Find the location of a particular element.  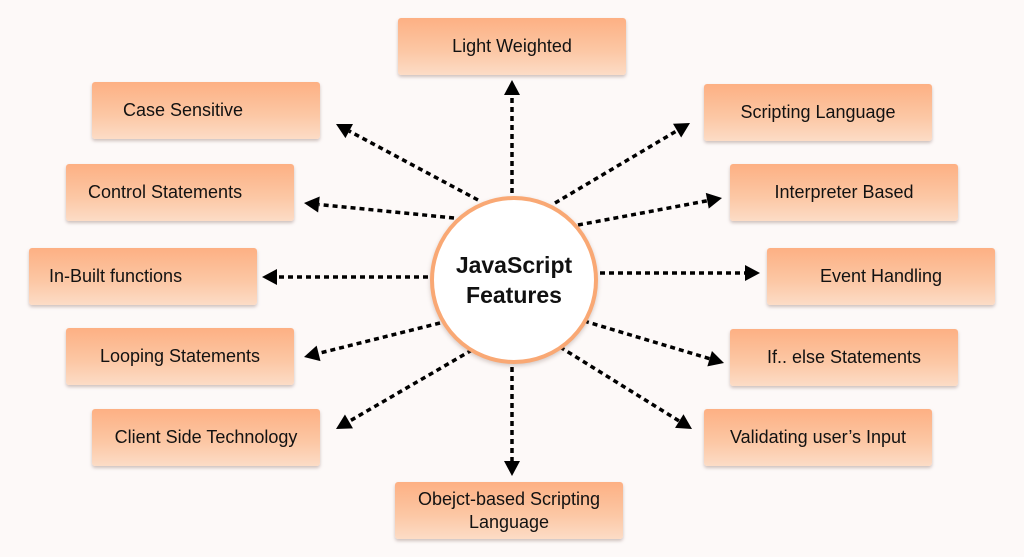

arrow-to-scripting-language is located at coordinates (622, 164).